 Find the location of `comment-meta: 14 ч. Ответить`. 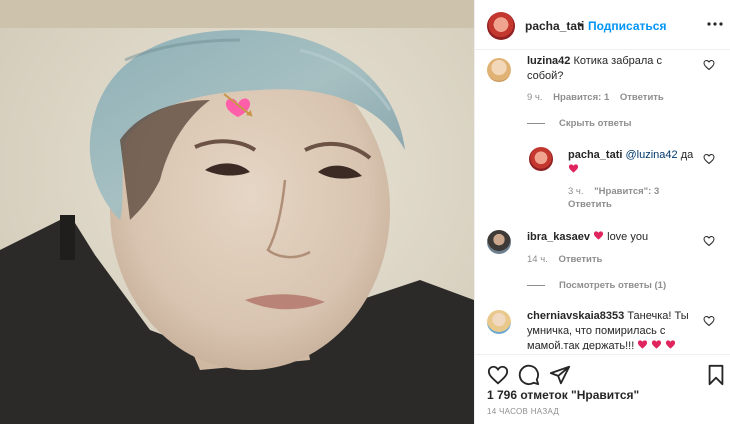

comment-meta: 14 ч. Ответить is located at coordinates (564, 259).